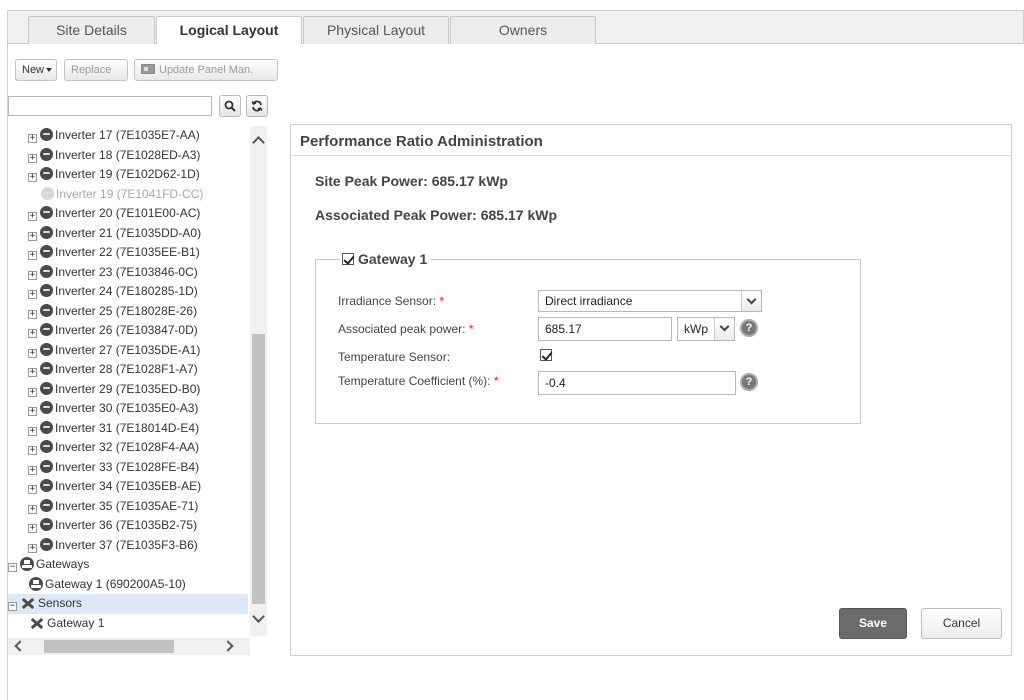 This screenshot has height=700, width=1024. I want to click on gateway-checkbox, so click(348, 259).